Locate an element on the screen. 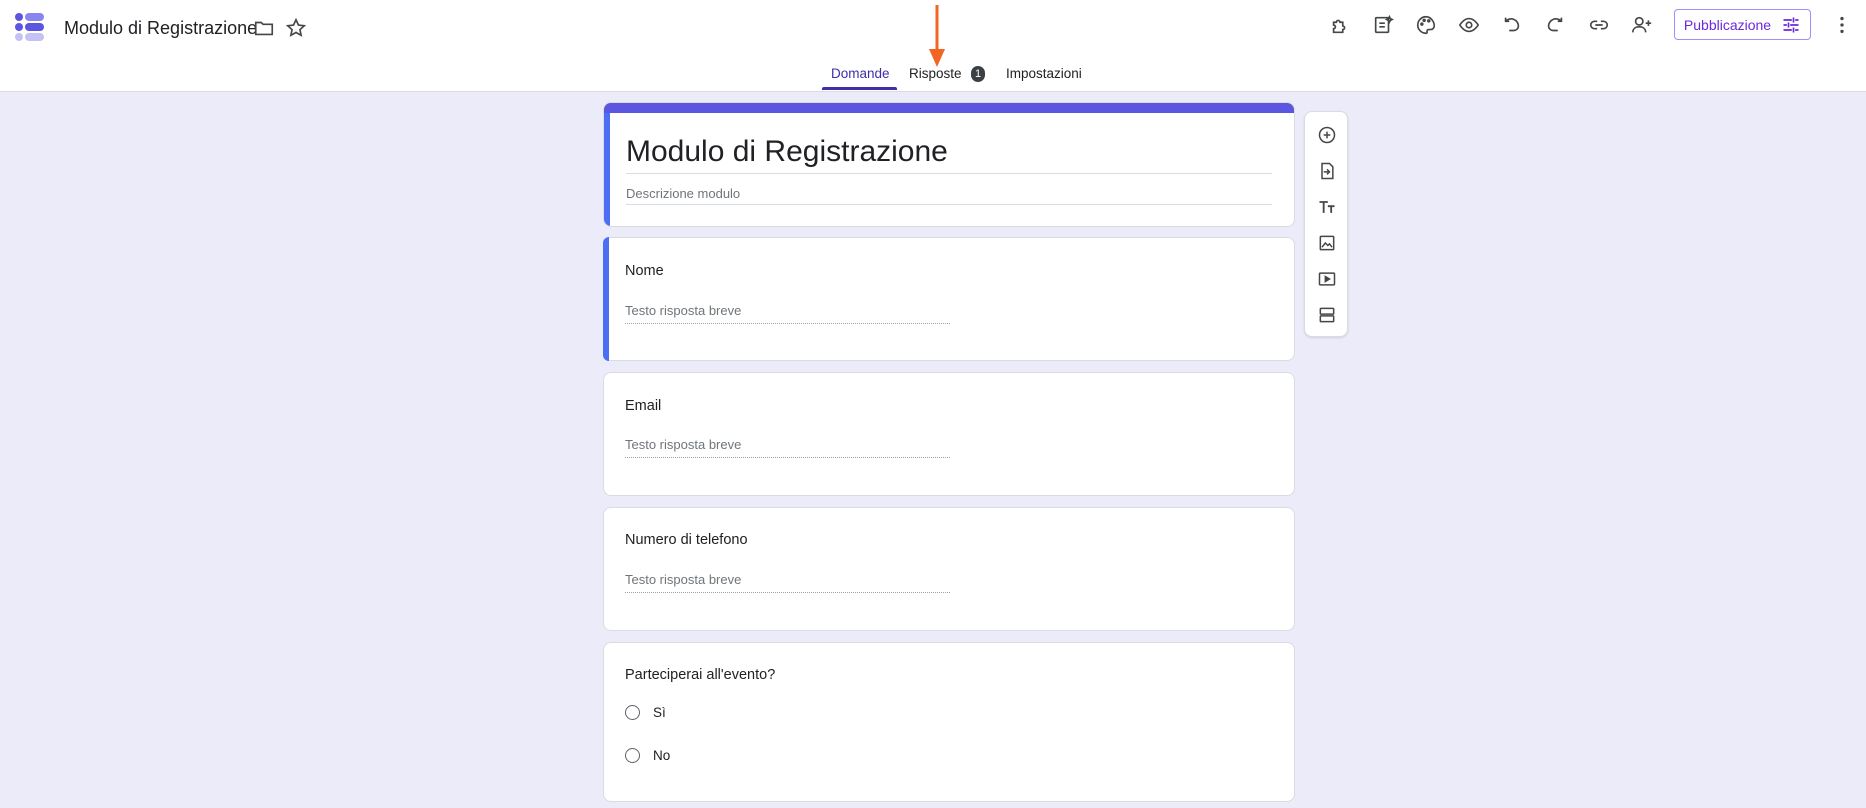  radio-option-no: No is located at coordinates (647, 755).